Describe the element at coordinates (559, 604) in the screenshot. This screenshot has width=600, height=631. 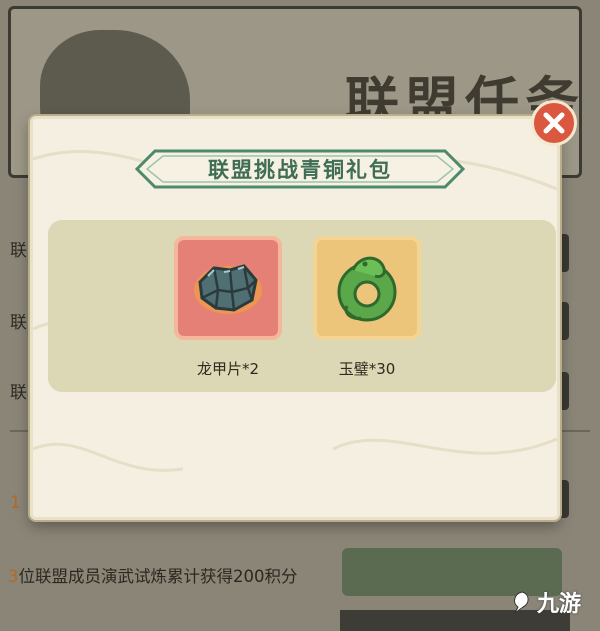
I see `watermark-text: 九游` at that location.